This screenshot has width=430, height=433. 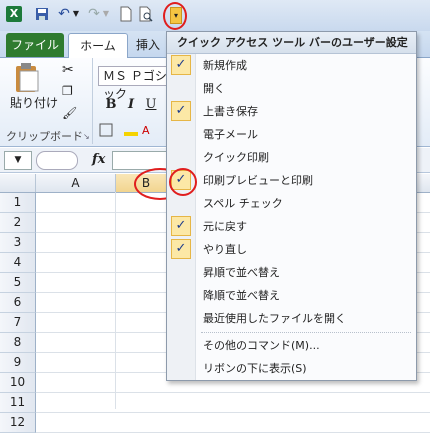 I want to click on menu-item: ✓ 上書き保存, so click(x=291, y=111).